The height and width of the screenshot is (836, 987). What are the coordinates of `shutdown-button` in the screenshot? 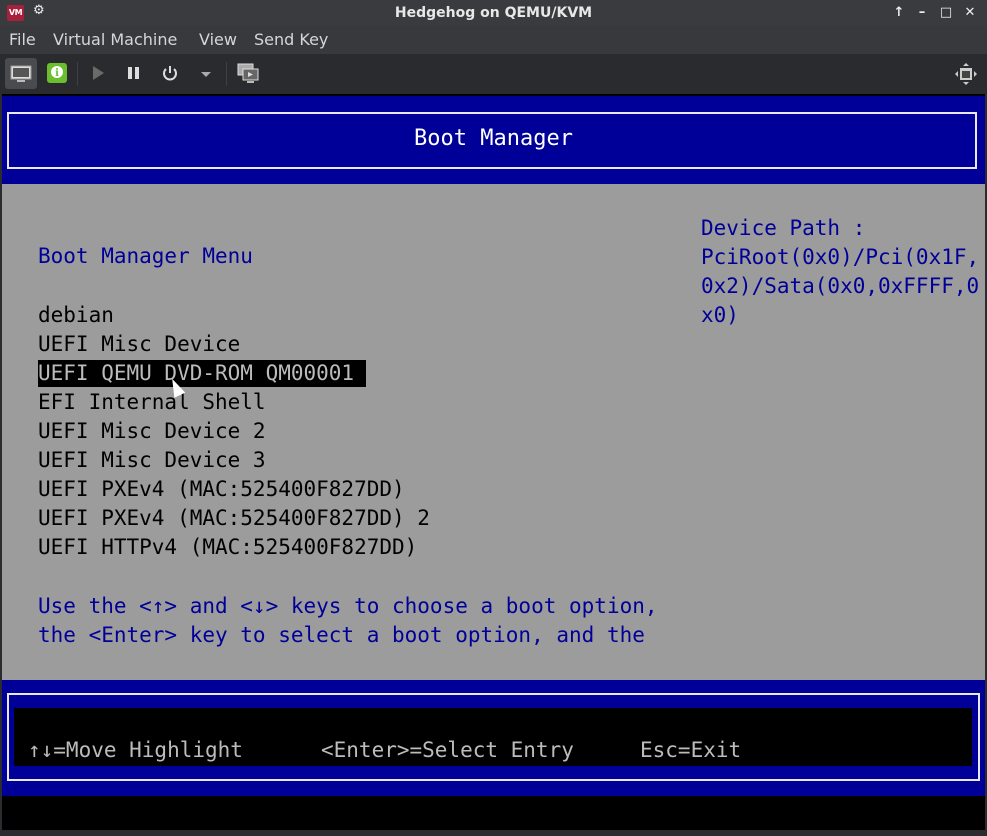 It's located at (170, 75).